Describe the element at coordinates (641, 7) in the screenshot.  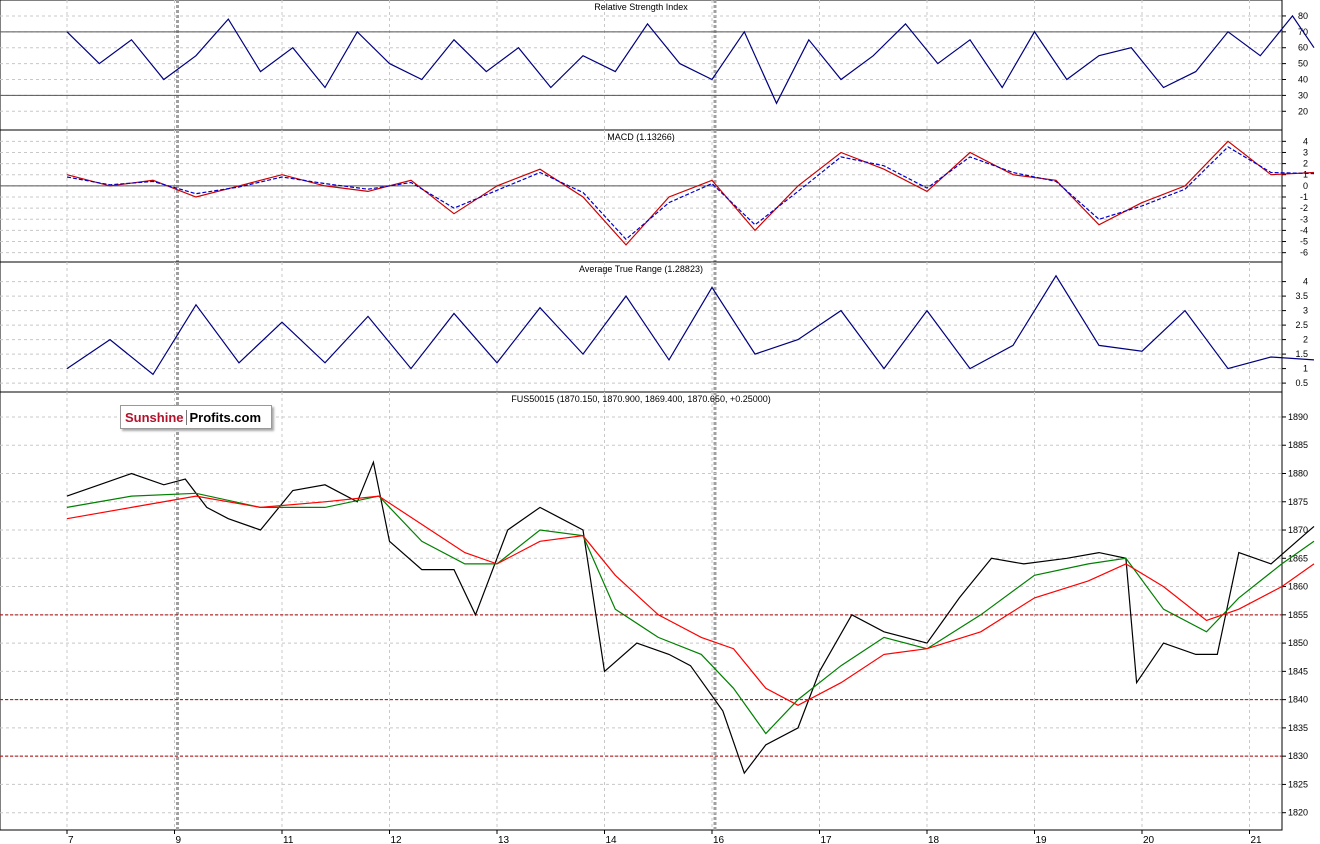
I see `panel-title: Relative Strength Index` at that location.